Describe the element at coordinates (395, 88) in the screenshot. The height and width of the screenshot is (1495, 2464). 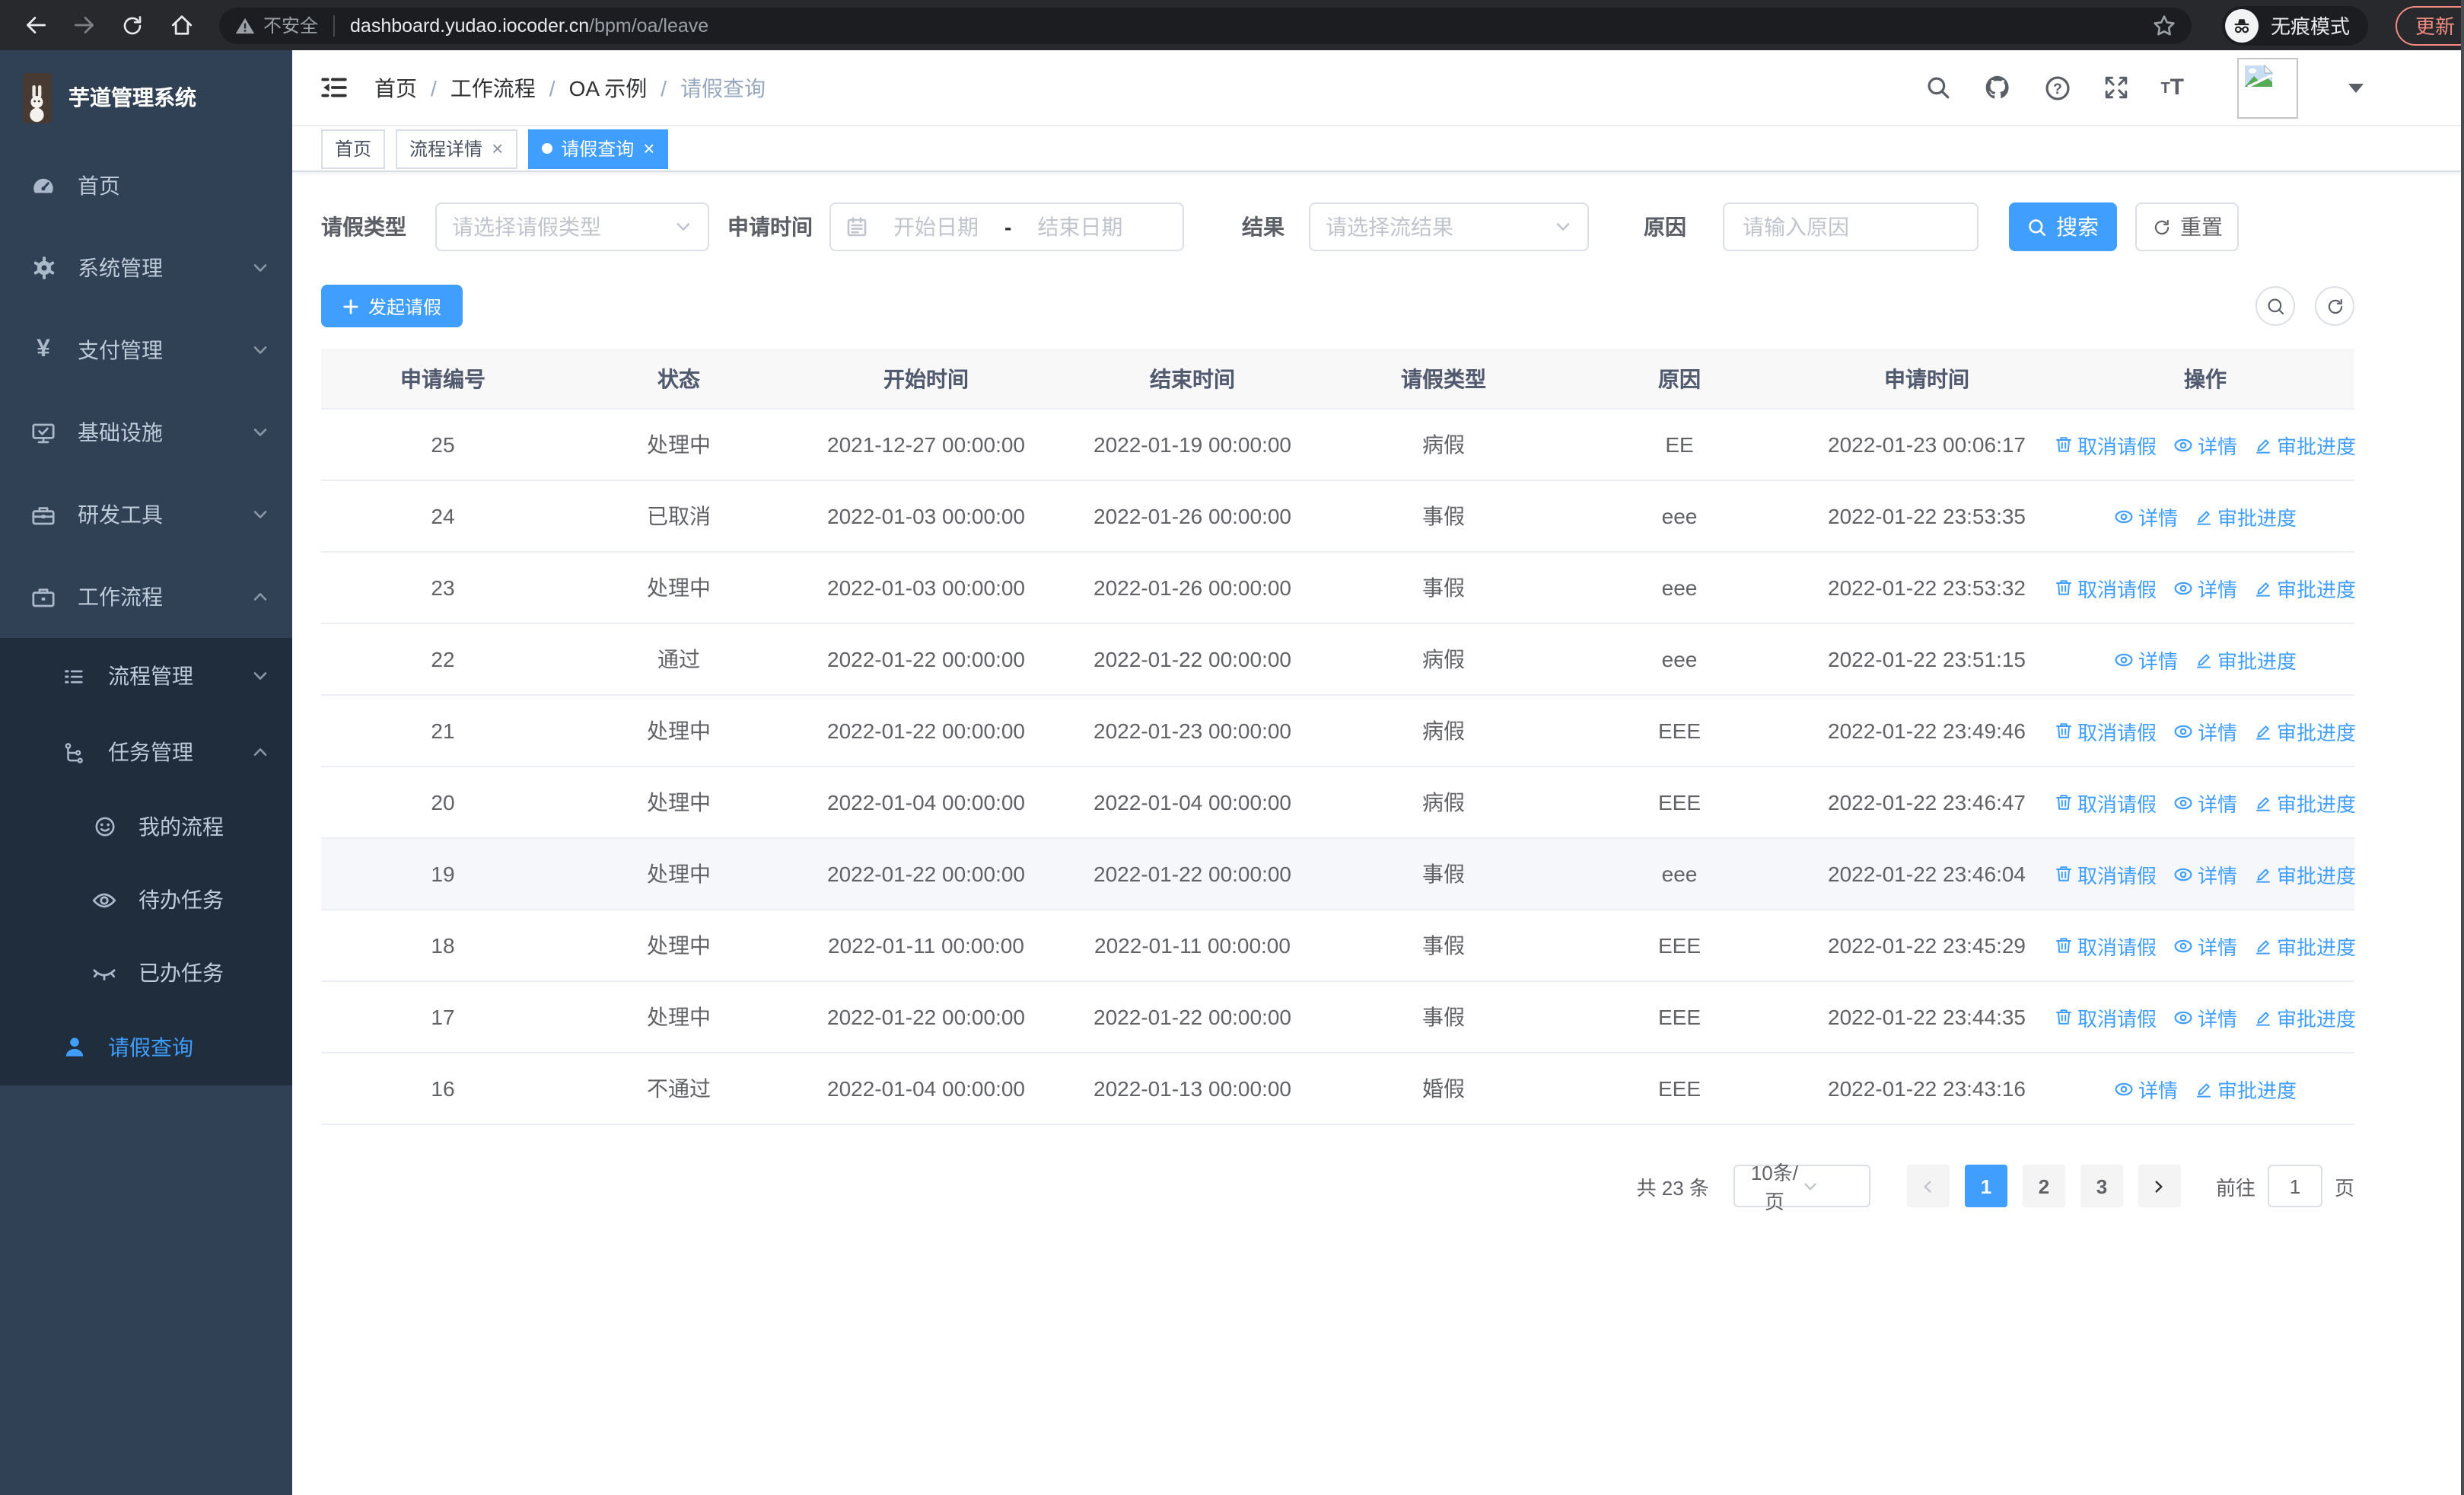
I see `breadcrumb-item: 首页` at that location.